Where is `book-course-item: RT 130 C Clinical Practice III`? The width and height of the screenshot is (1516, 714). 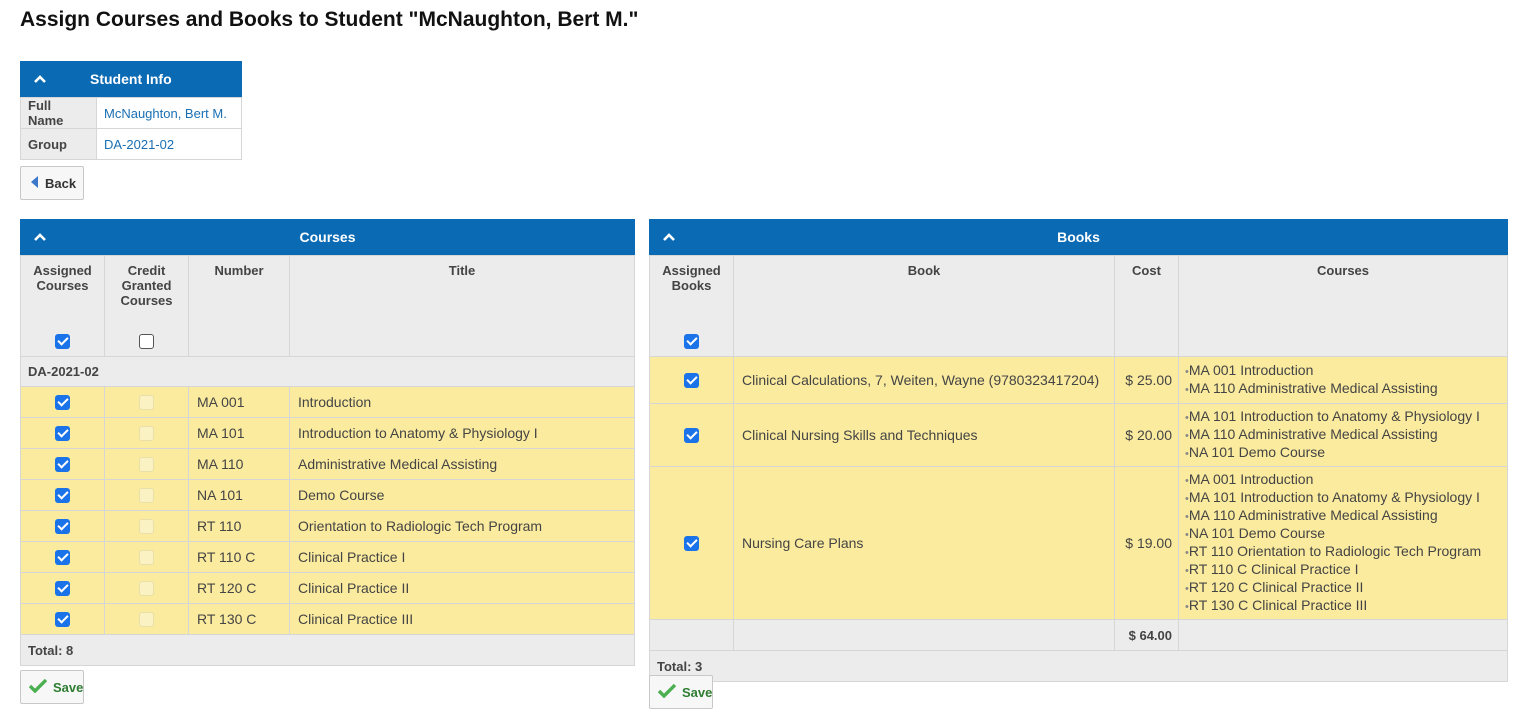 book-course-item: RT 130 C Clinical Practice III is located at coordinates (1343, 606).